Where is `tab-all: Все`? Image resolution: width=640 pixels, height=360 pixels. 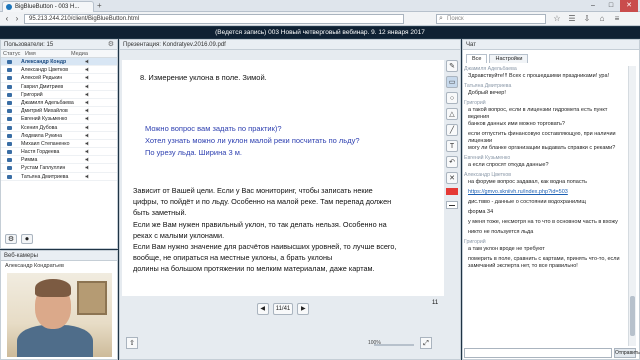 tab-all: Все is located at coordinates (477, 58).